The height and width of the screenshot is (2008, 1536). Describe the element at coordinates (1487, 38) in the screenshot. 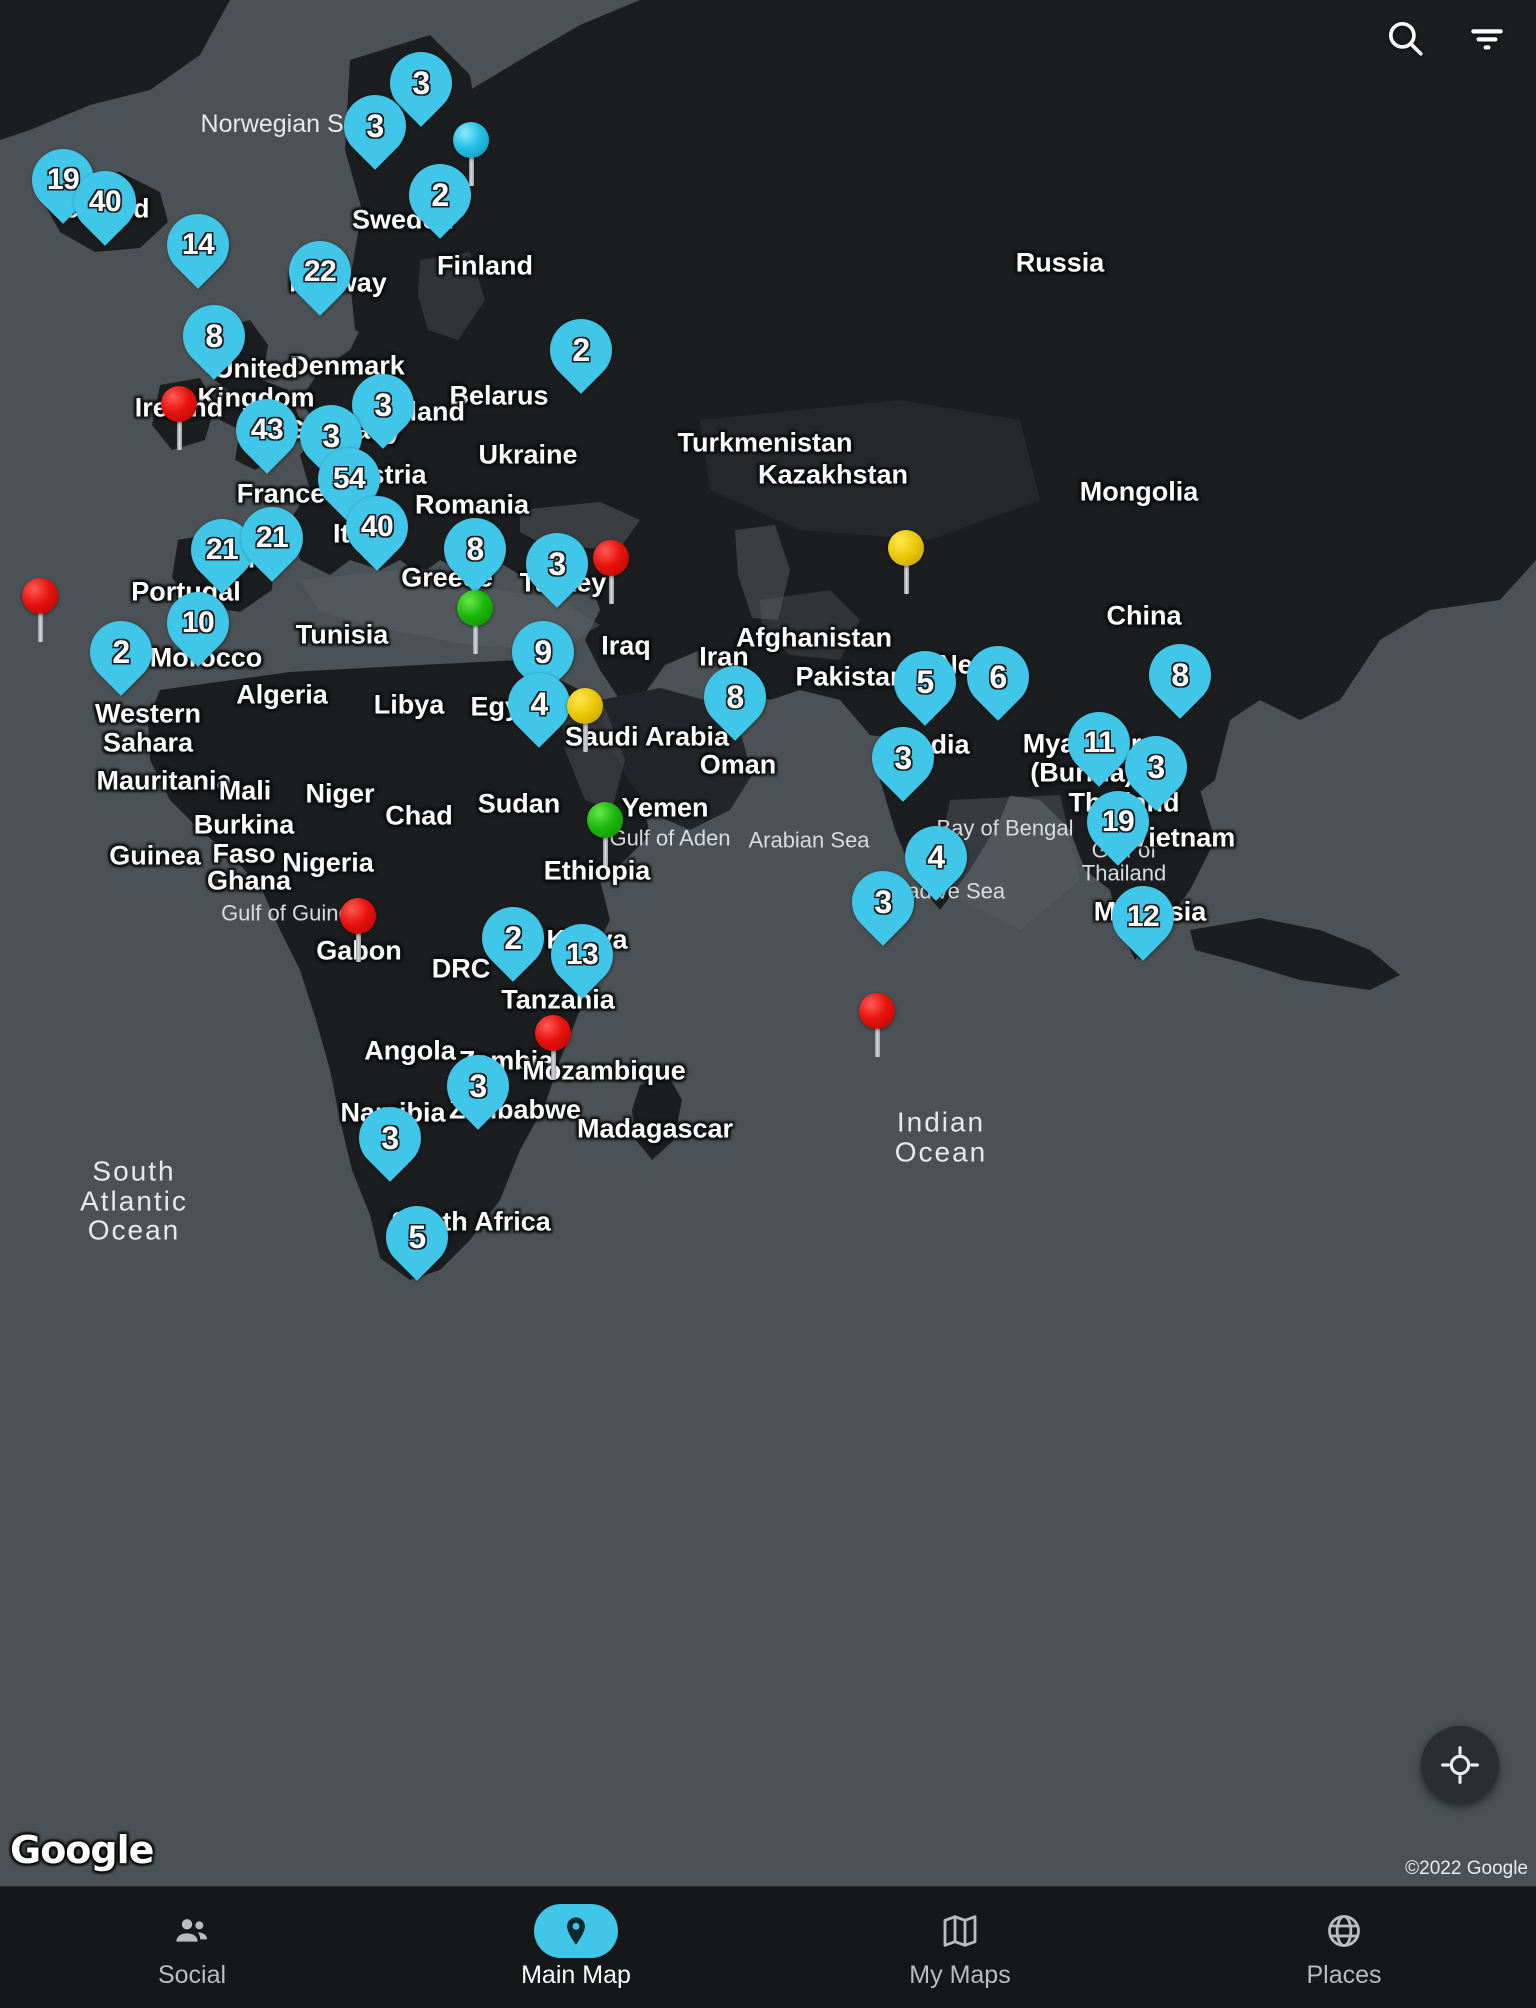

I see `filter-icon` at that location.